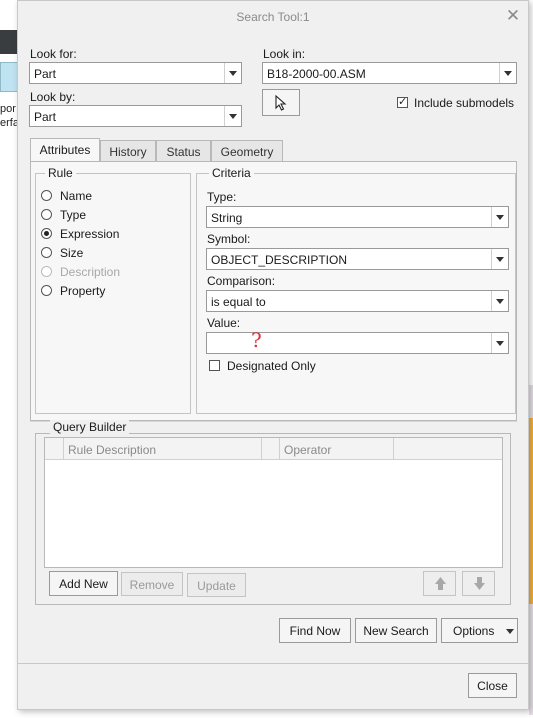 The height and width of the screenshot is (718, 533). What do you see at coordinates (222, 197) in the screenshot?
I see `criteria-type-label: Type:` at bounding box center [222, 197].